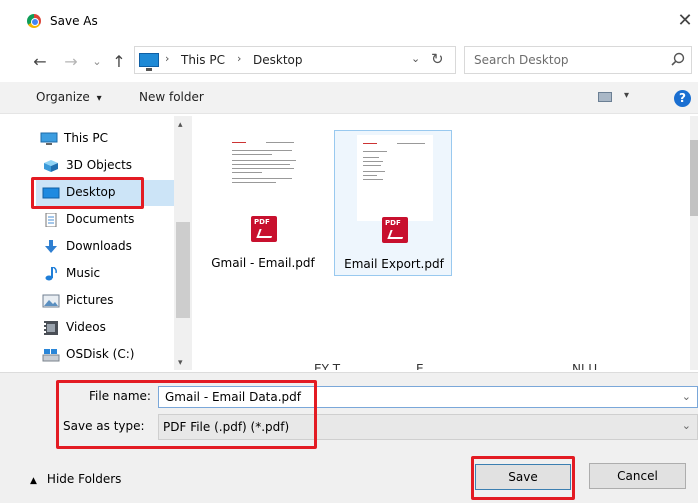 The width and height of the screenshot is (698, 503). I want to click on nav-item-downloads: Downloads, so click(105, 247).